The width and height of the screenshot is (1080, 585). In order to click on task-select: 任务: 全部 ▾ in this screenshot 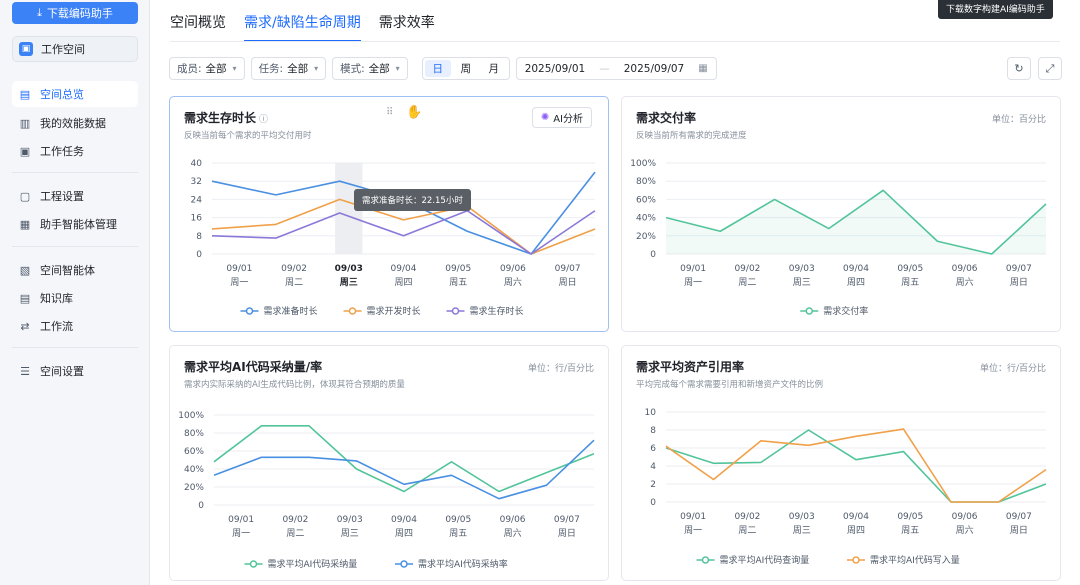, I will do `click(288, 68)`.